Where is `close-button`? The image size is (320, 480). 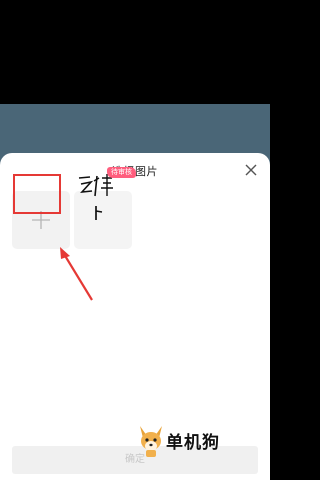
close-button is located at coordinates (251, 170).